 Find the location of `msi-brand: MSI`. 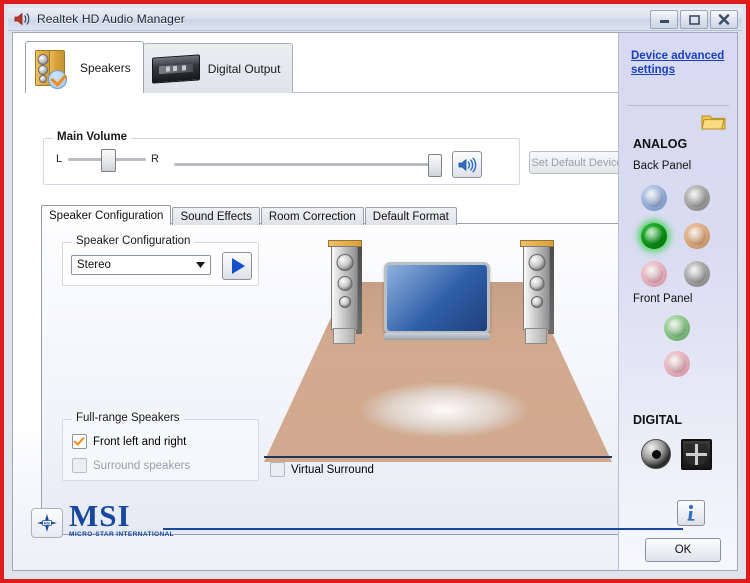

msi-brand: MSI is located at coordinates (100, 515).